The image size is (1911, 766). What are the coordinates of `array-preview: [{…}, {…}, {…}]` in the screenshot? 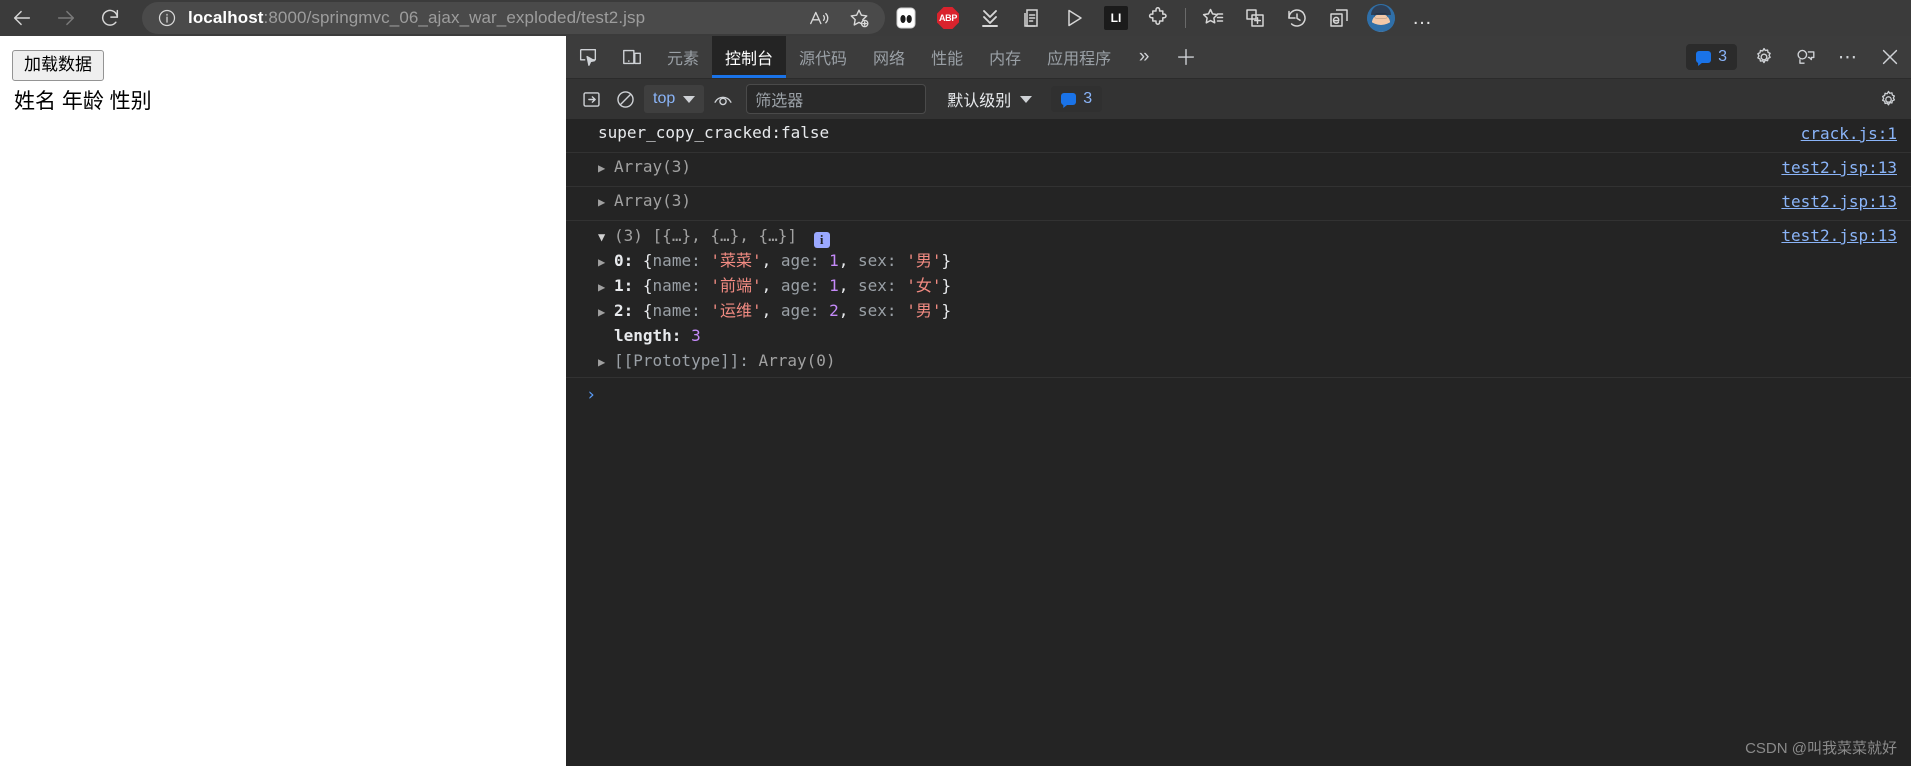 It's located at (725, 235).